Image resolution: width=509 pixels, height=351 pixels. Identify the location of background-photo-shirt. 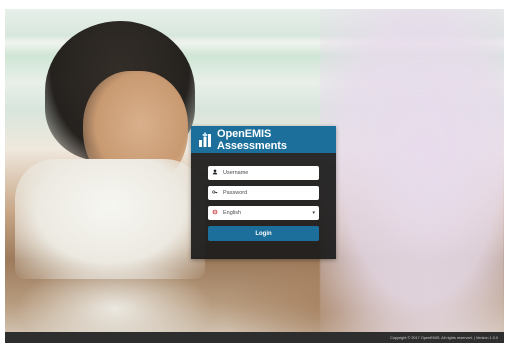
(110, 219).